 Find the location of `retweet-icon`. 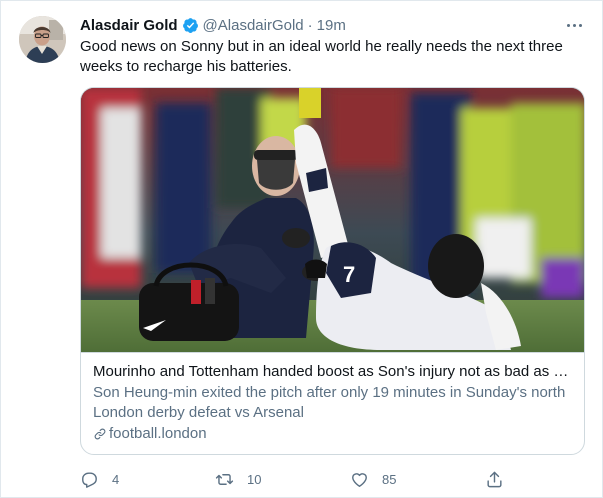

retweet-icon is located at coordinates (224, 479).